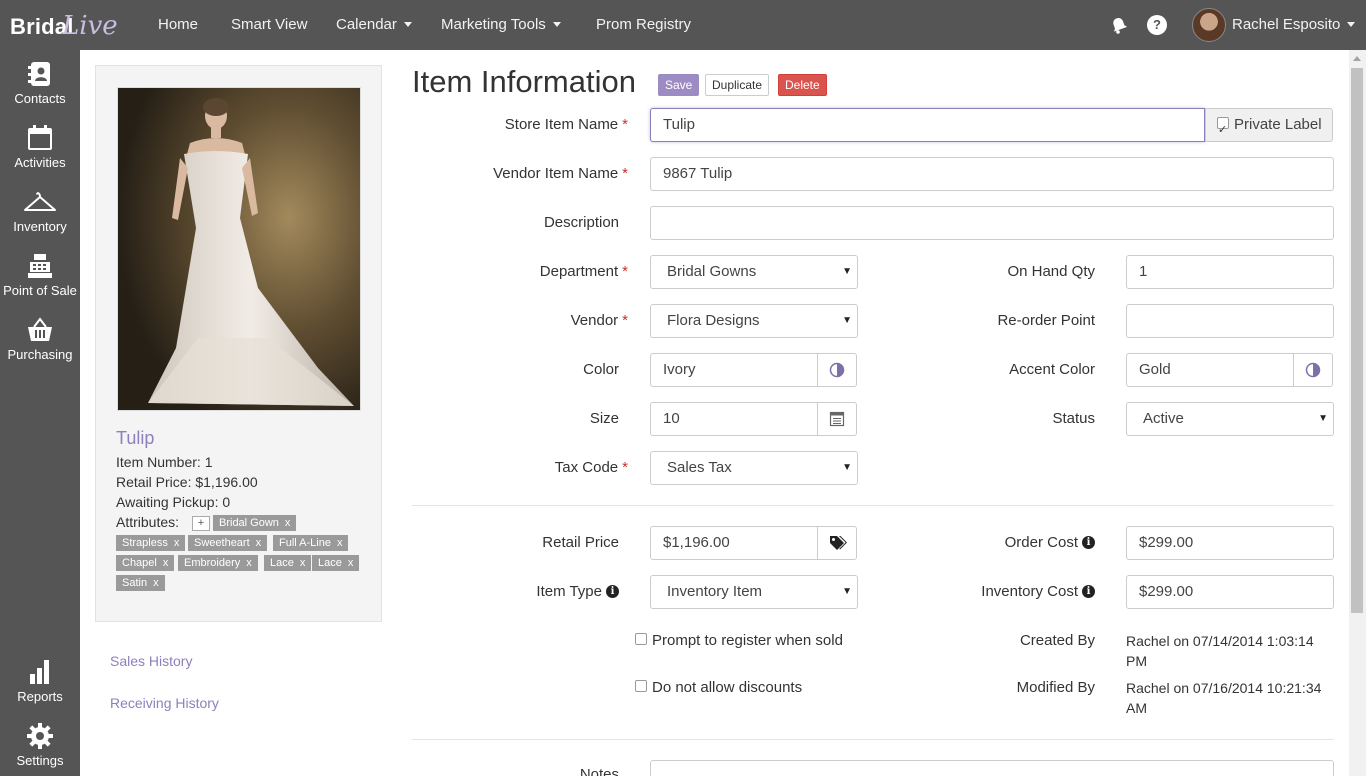 The image size is (1366, 776). I want to click on nav-prom-registry: Prom Registry, so click(643, 25).